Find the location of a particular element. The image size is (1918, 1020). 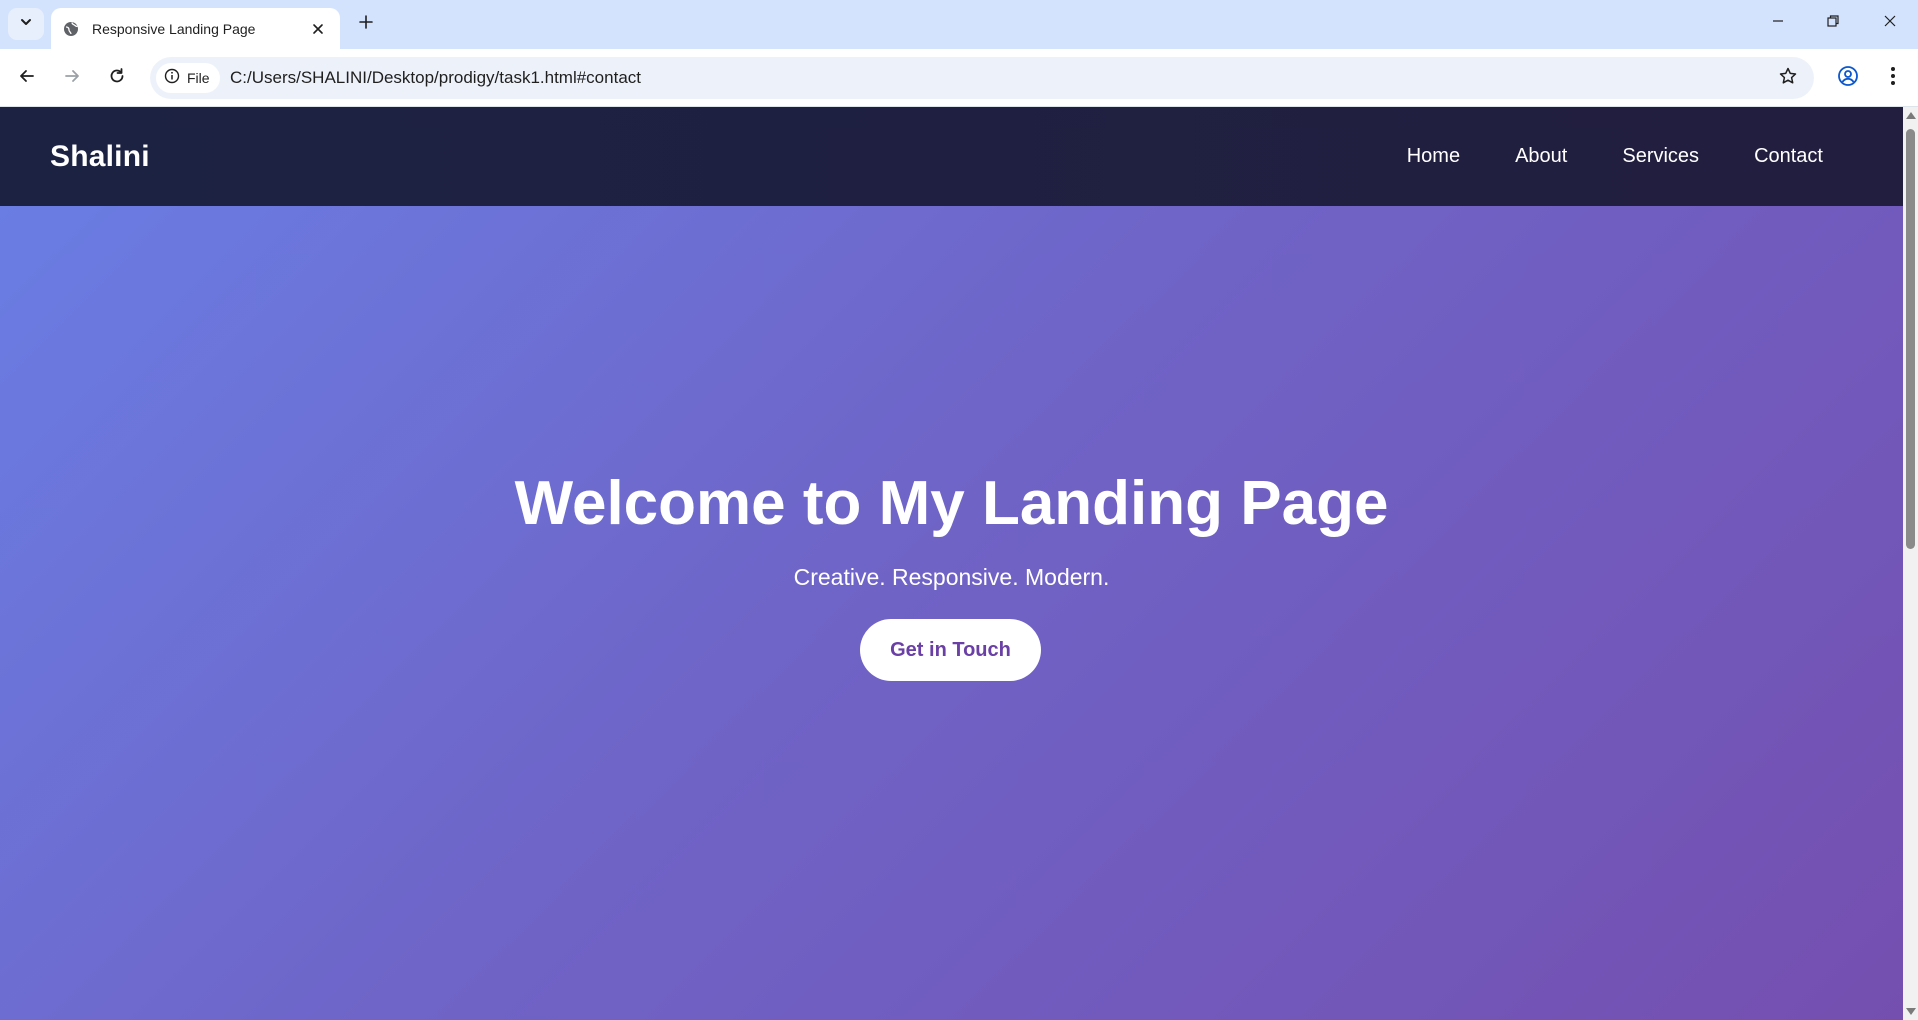

site-navbar: Shalini Home About Services Contact is located at coordinates (951, 156).